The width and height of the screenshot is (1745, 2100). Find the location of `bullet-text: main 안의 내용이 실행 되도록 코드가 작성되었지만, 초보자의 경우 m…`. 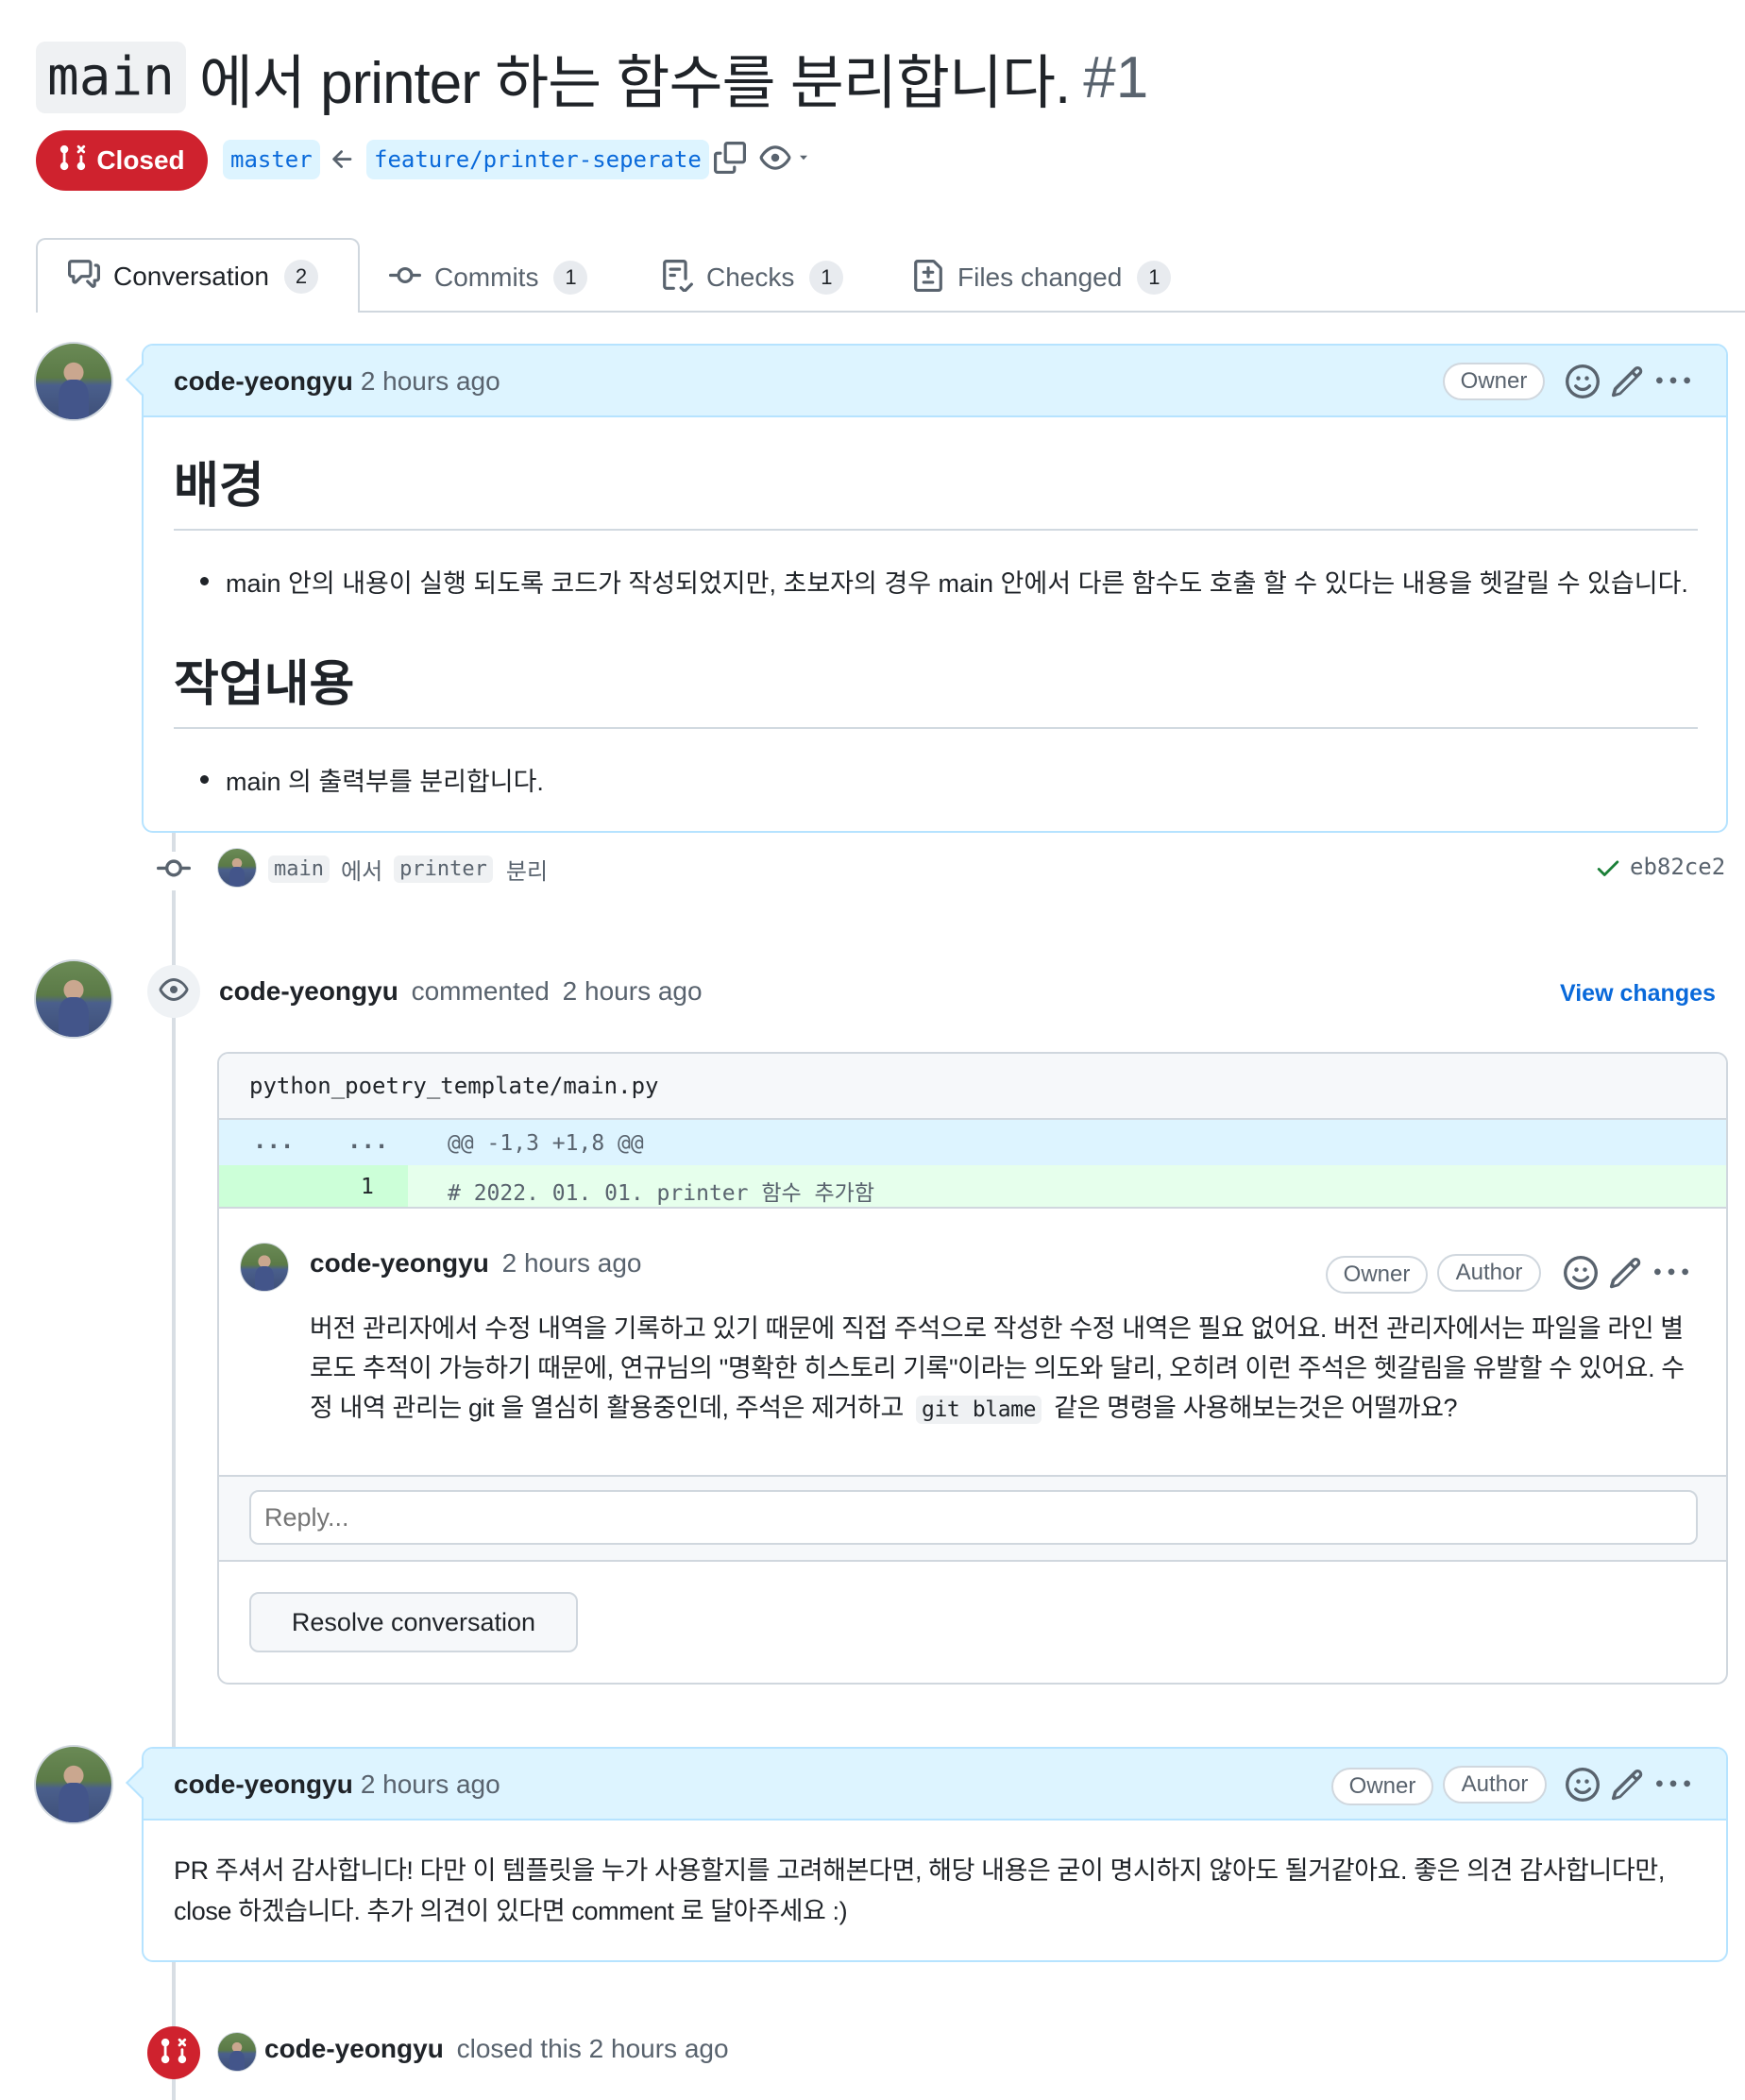

bullet-text: main 안의 내용이 실행 되도록 코드가 작성되었지만, 초보자의 경우 m… is located at coordinates (957, 583).